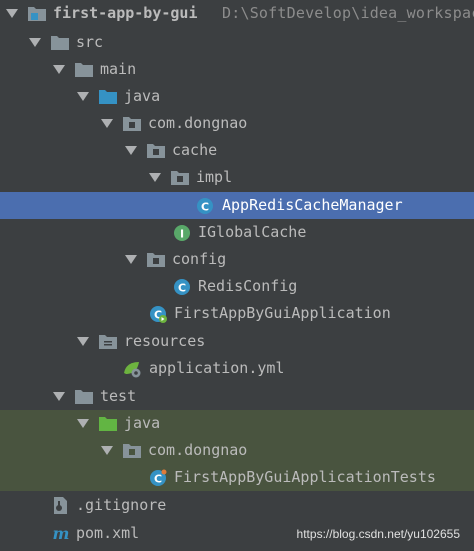  I want to click on tree-row-package-main: com.dongnao, so click(237, 123).